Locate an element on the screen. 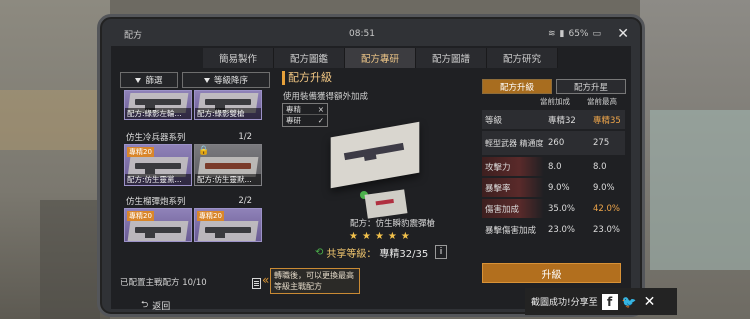 The height and width of the screenshot is (319, 750). window-title: 配方 is located at coordinates (133, 35).